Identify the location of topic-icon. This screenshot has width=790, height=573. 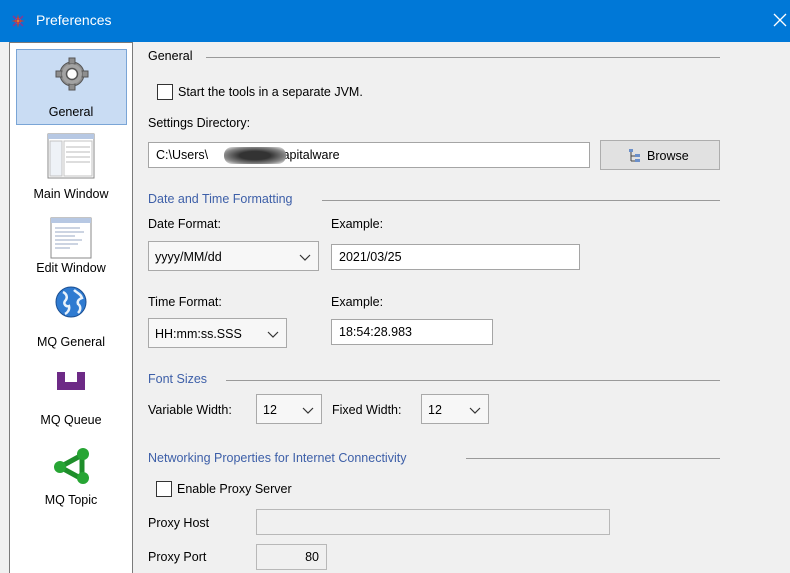
(71, 466).